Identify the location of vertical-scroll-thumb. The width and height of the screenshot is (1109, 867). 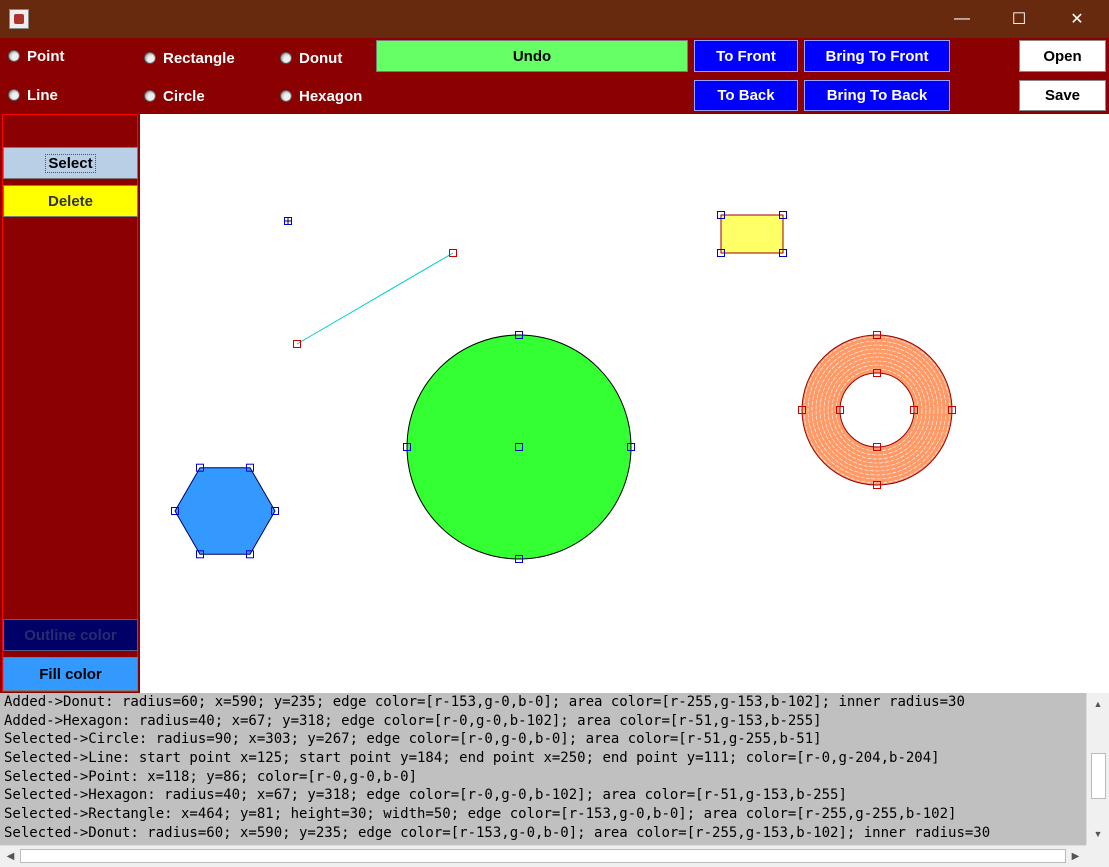
(1098, 776).